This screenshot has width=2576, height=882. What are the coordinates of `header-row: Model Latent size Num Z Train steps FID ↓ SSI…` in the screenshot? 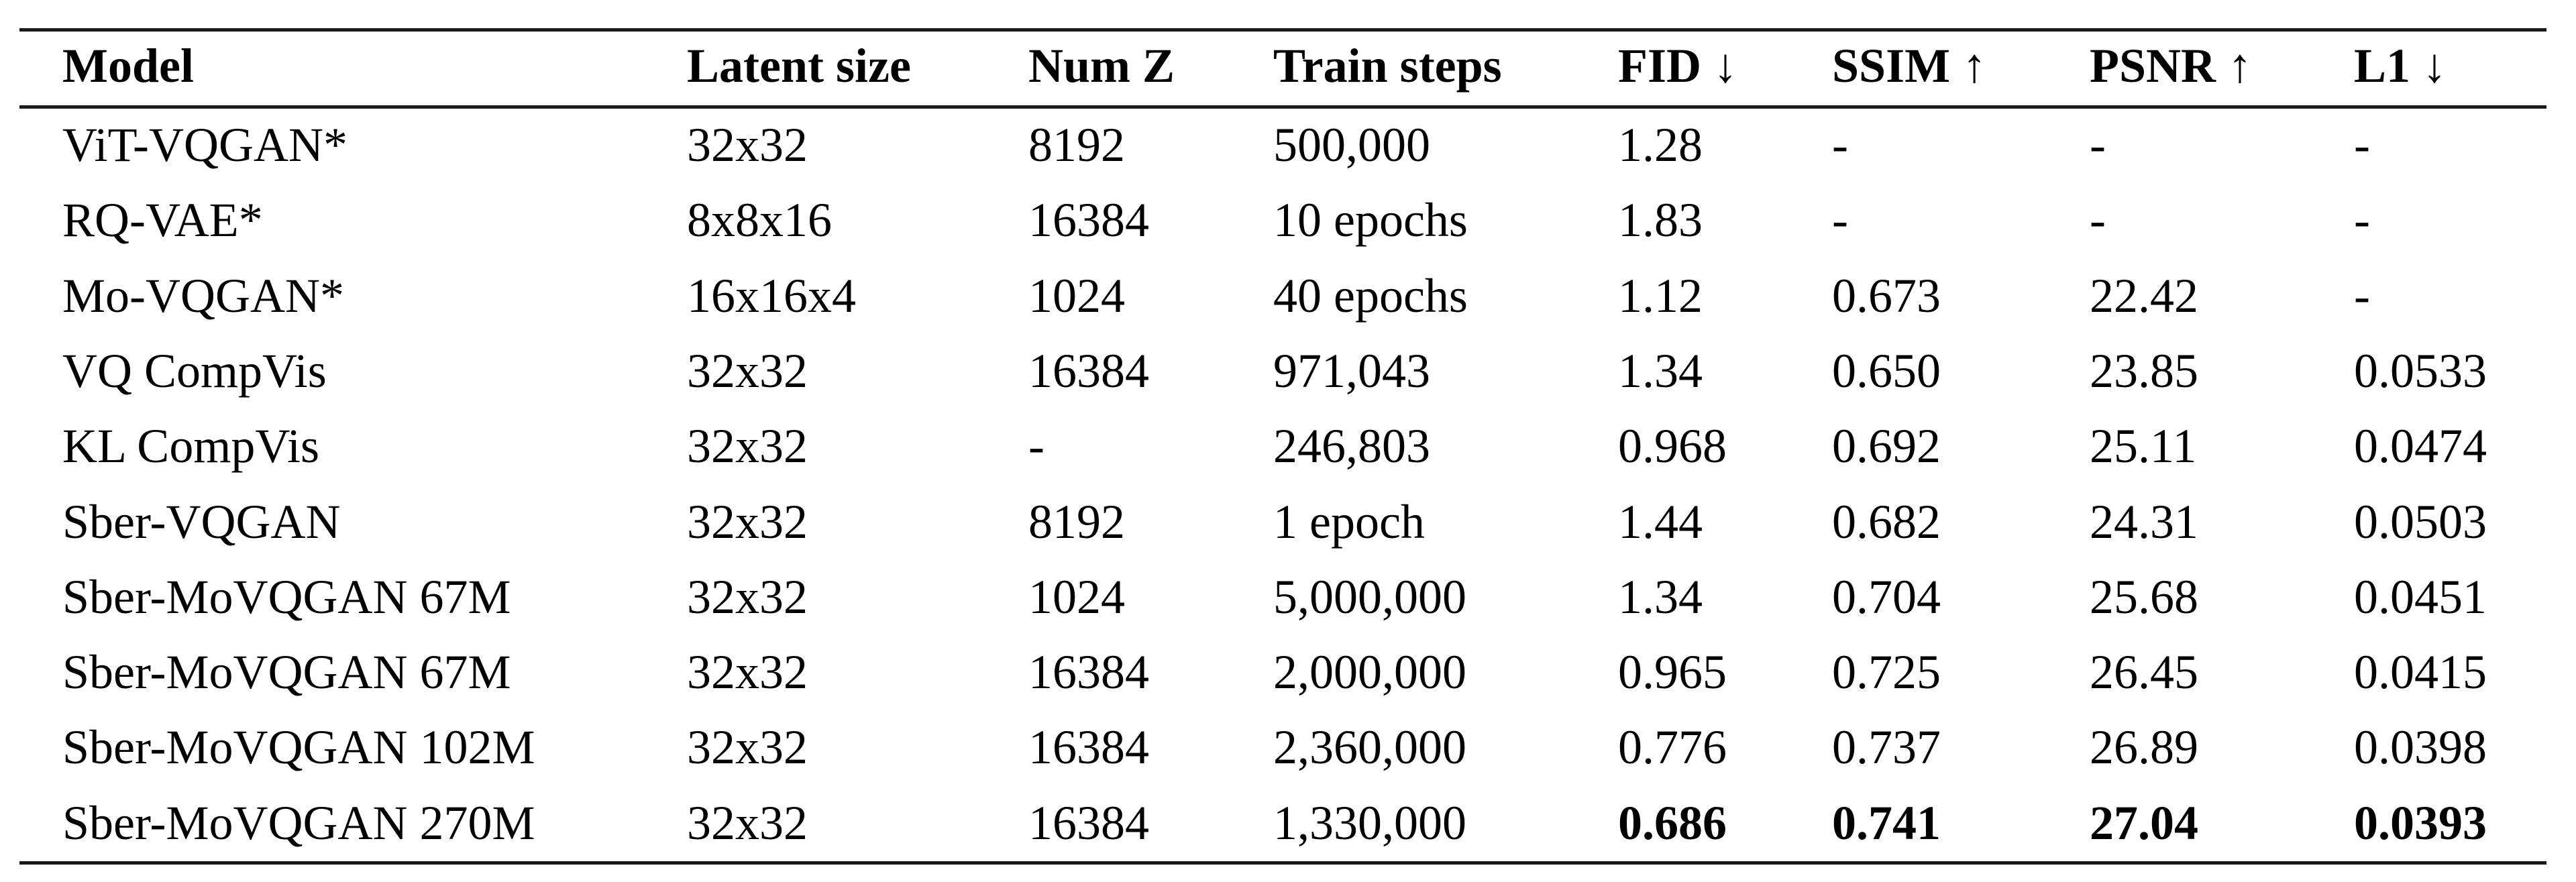 It's located at (1288, 66).